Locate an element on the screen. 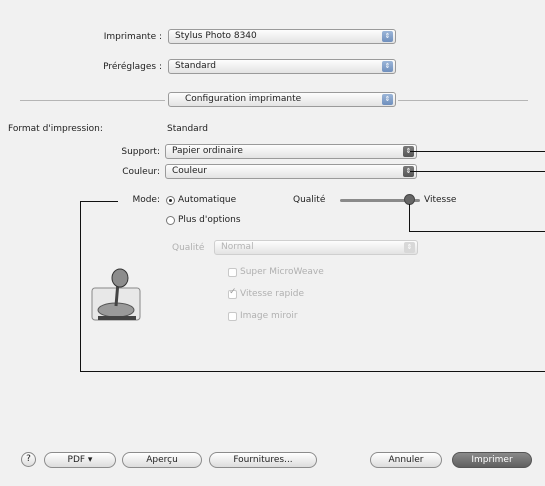  media-value: Papier ordinaire is located at coordinates (207, 151).